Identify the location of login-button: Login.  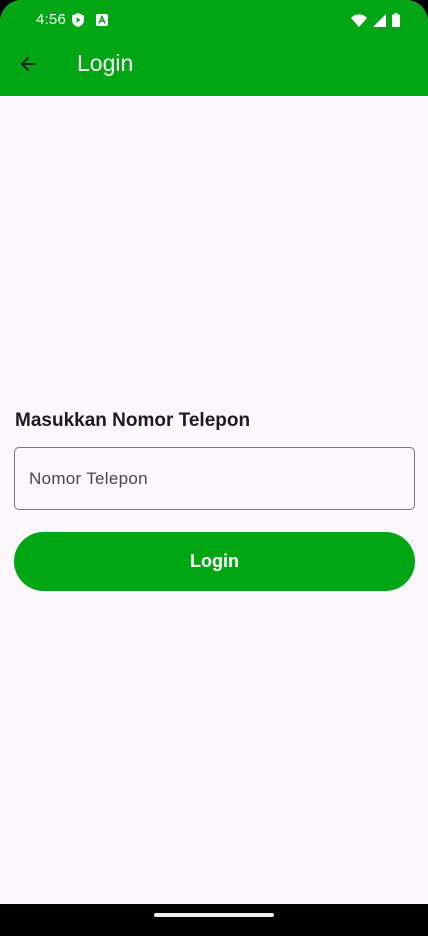
(214, 561).